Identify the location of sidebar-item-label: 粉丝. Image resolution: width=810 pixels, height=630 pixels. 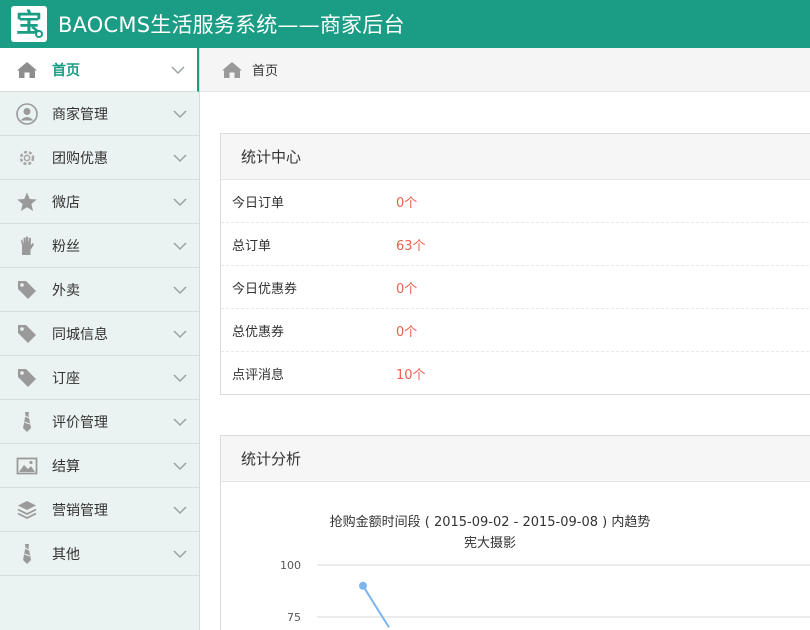
(66, 246).